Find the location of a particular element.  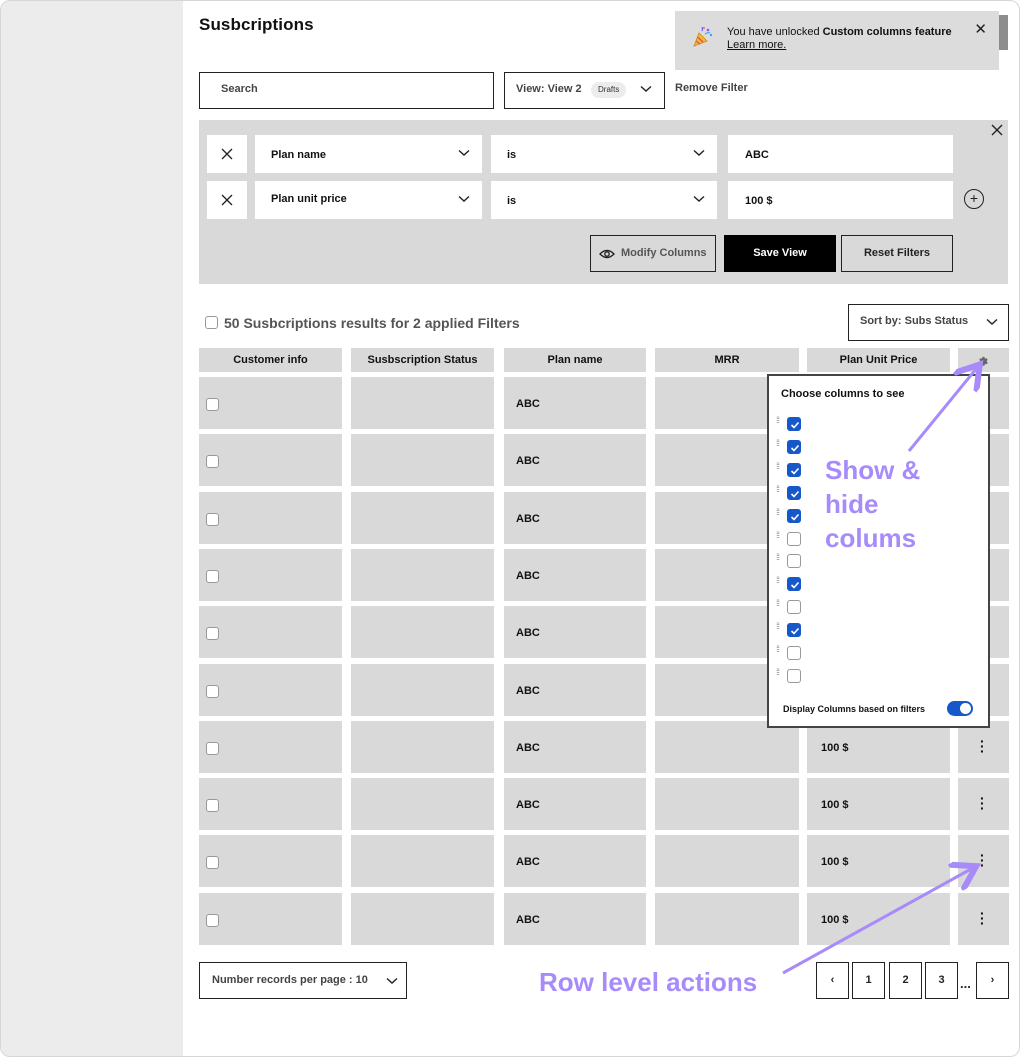

filter-field-select: Plan unit price is located at coordinates (368, 200).